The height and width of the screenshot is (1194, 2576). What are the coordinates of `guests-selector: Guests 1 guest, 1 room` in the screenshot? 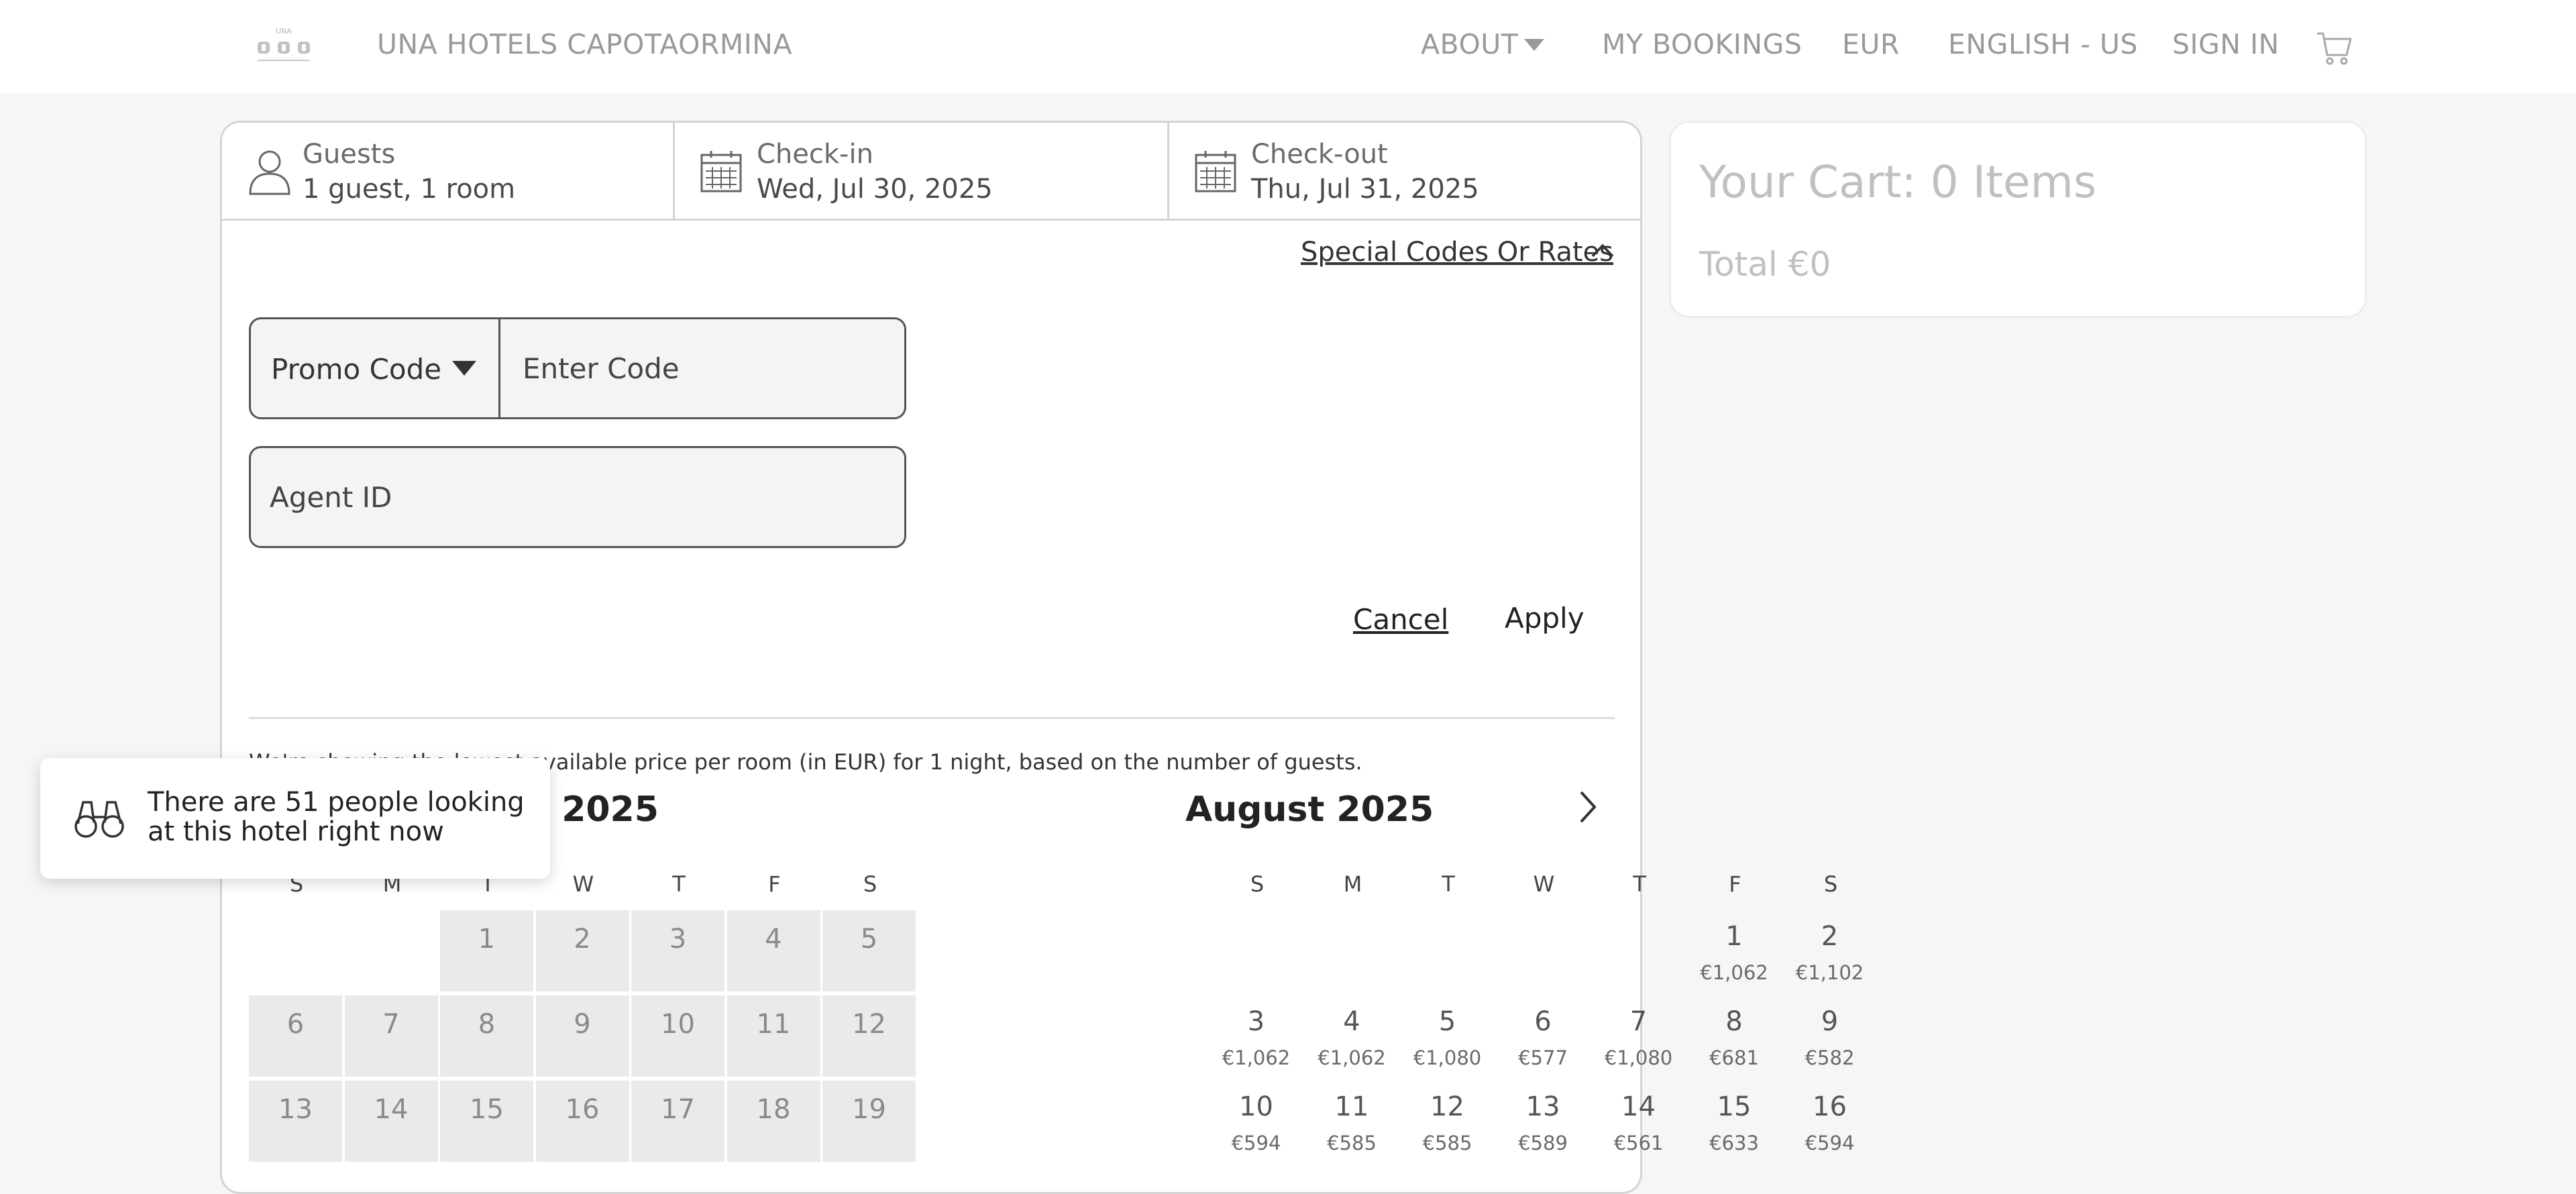 It's located at (447, 171).